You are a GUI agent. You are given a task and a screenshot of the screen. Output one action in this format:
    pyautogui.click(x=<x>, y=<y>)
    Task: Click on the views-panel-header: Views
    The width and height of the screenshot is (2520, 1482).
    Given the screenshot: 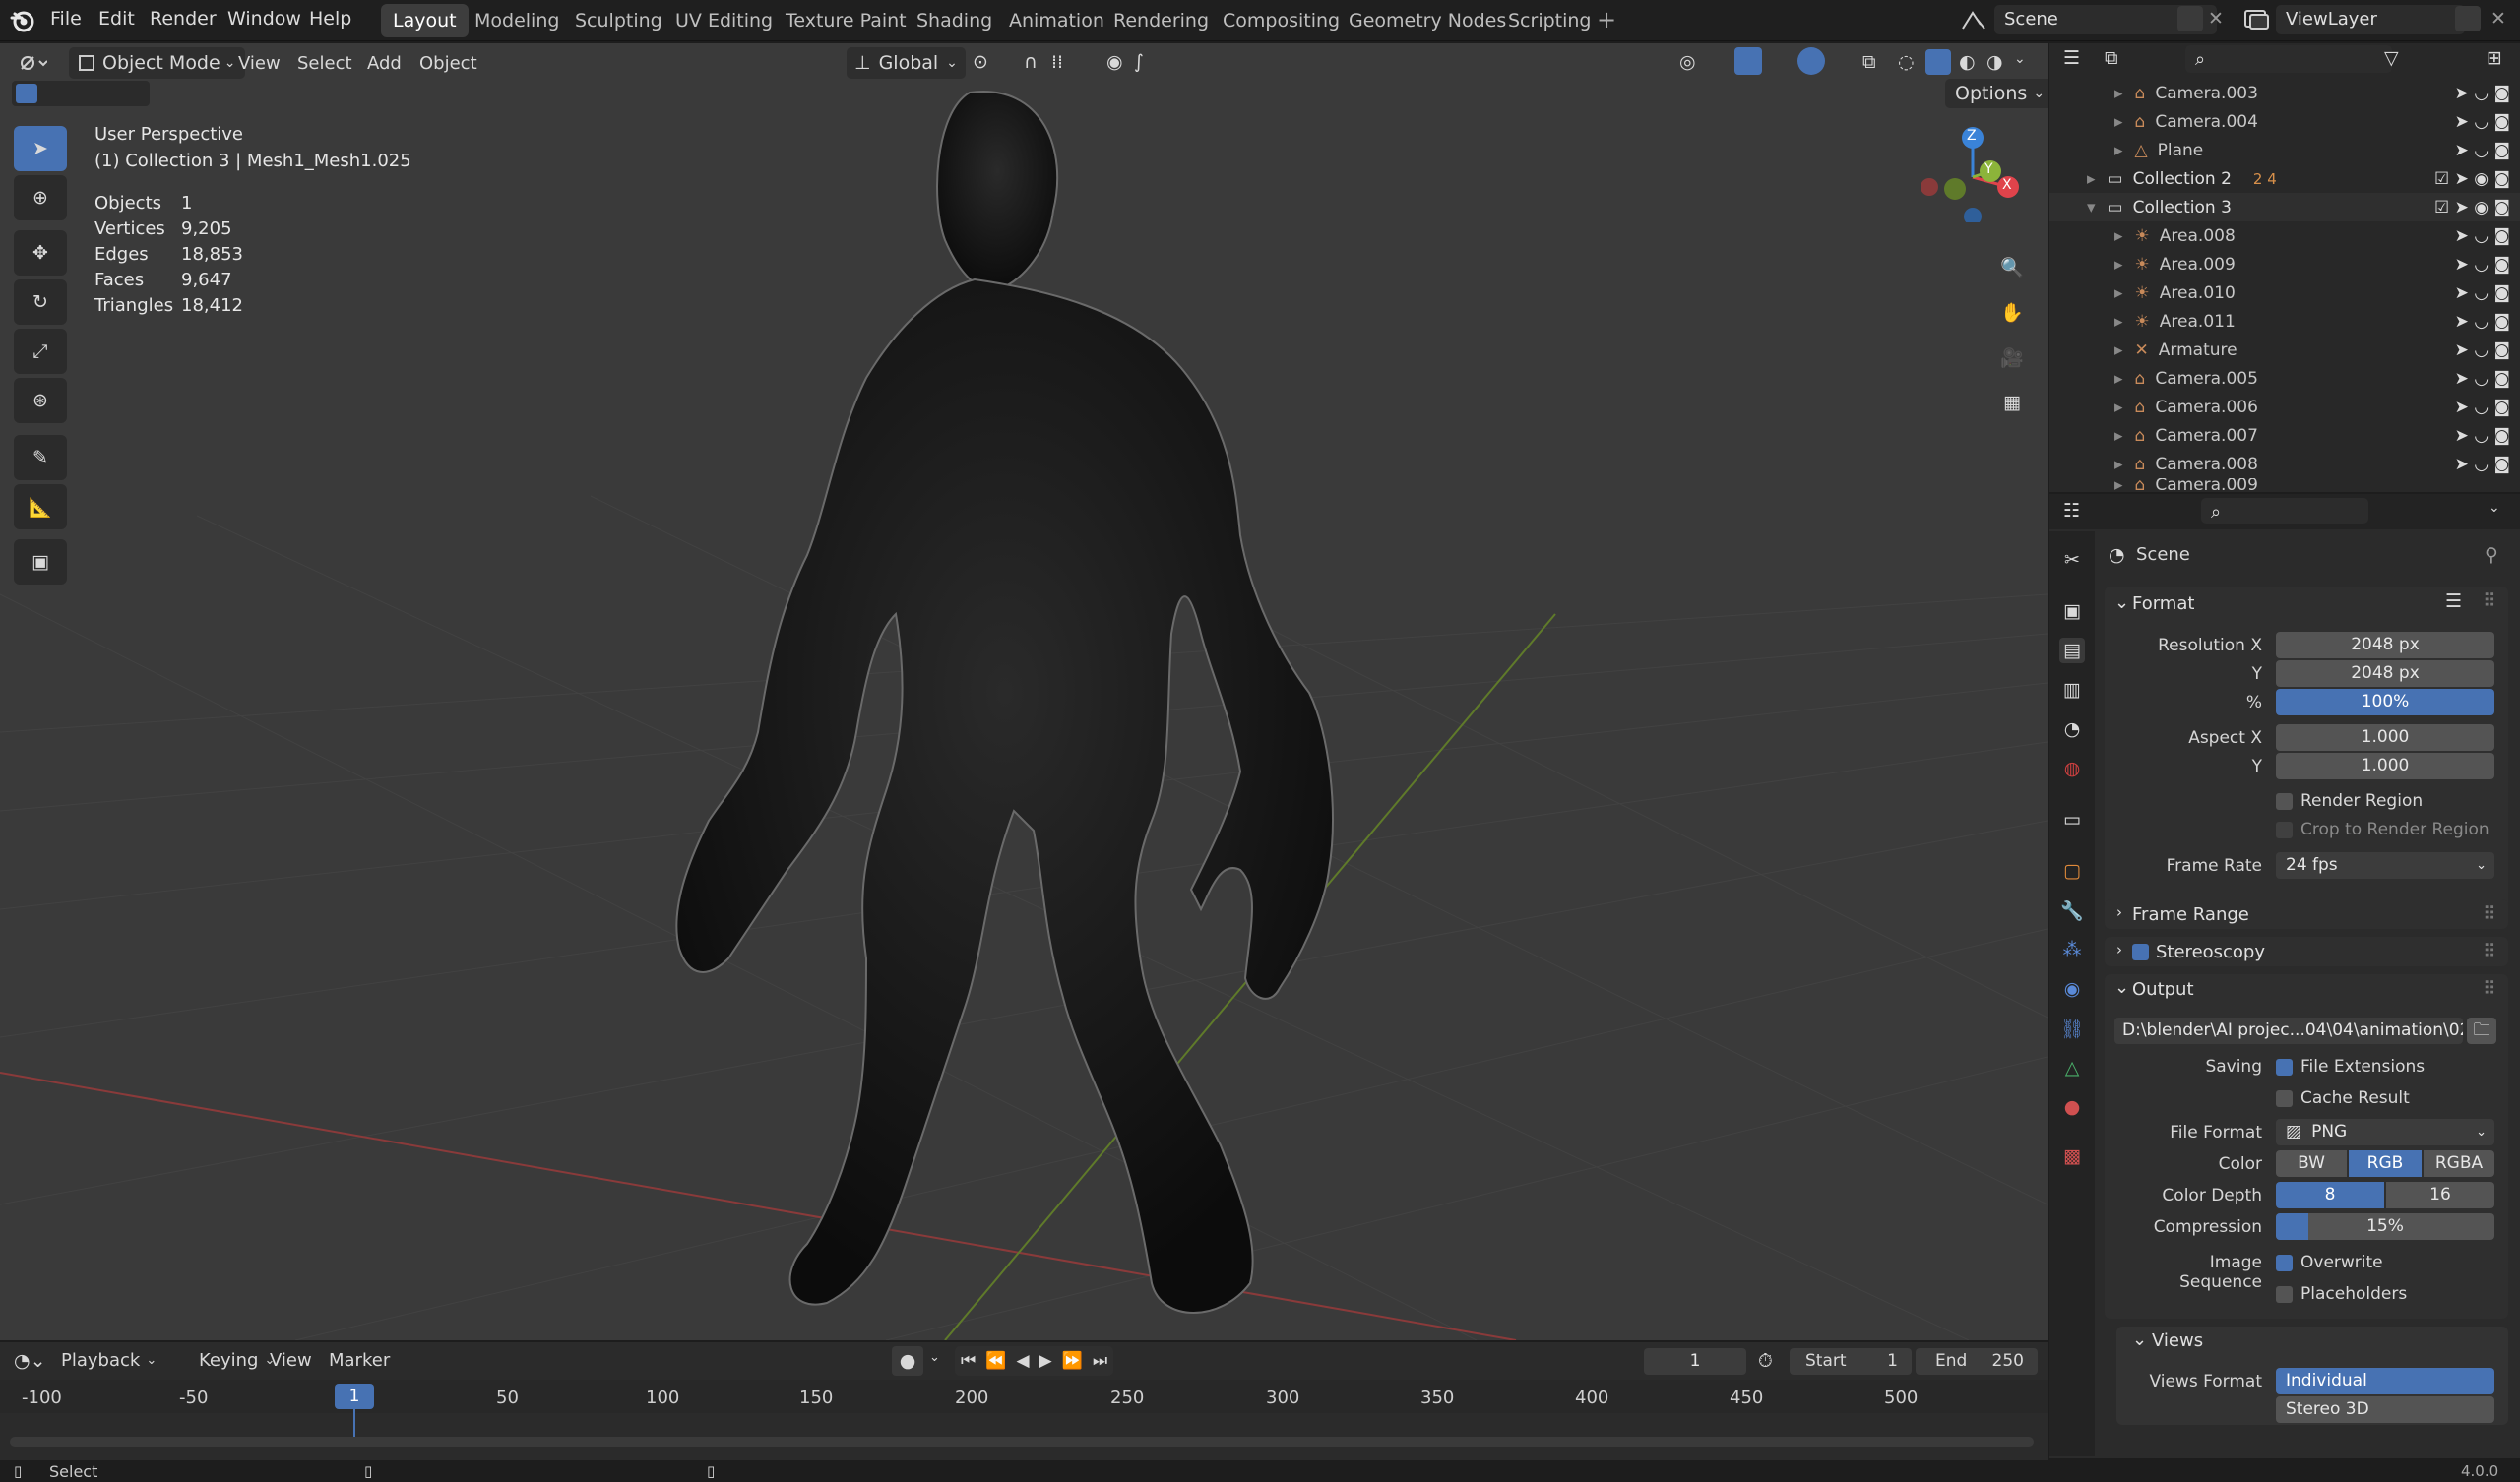 What is the action you would take?
    pyautogui.click(x=2177, y=1340)
    